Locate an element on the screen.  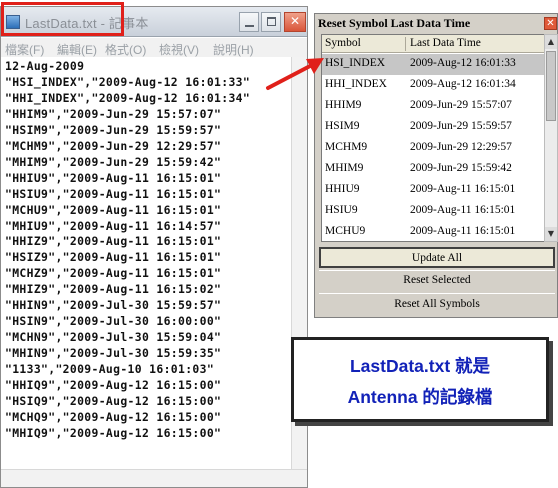
menu-help: 說明(H) is located at coordinates (233, 49).